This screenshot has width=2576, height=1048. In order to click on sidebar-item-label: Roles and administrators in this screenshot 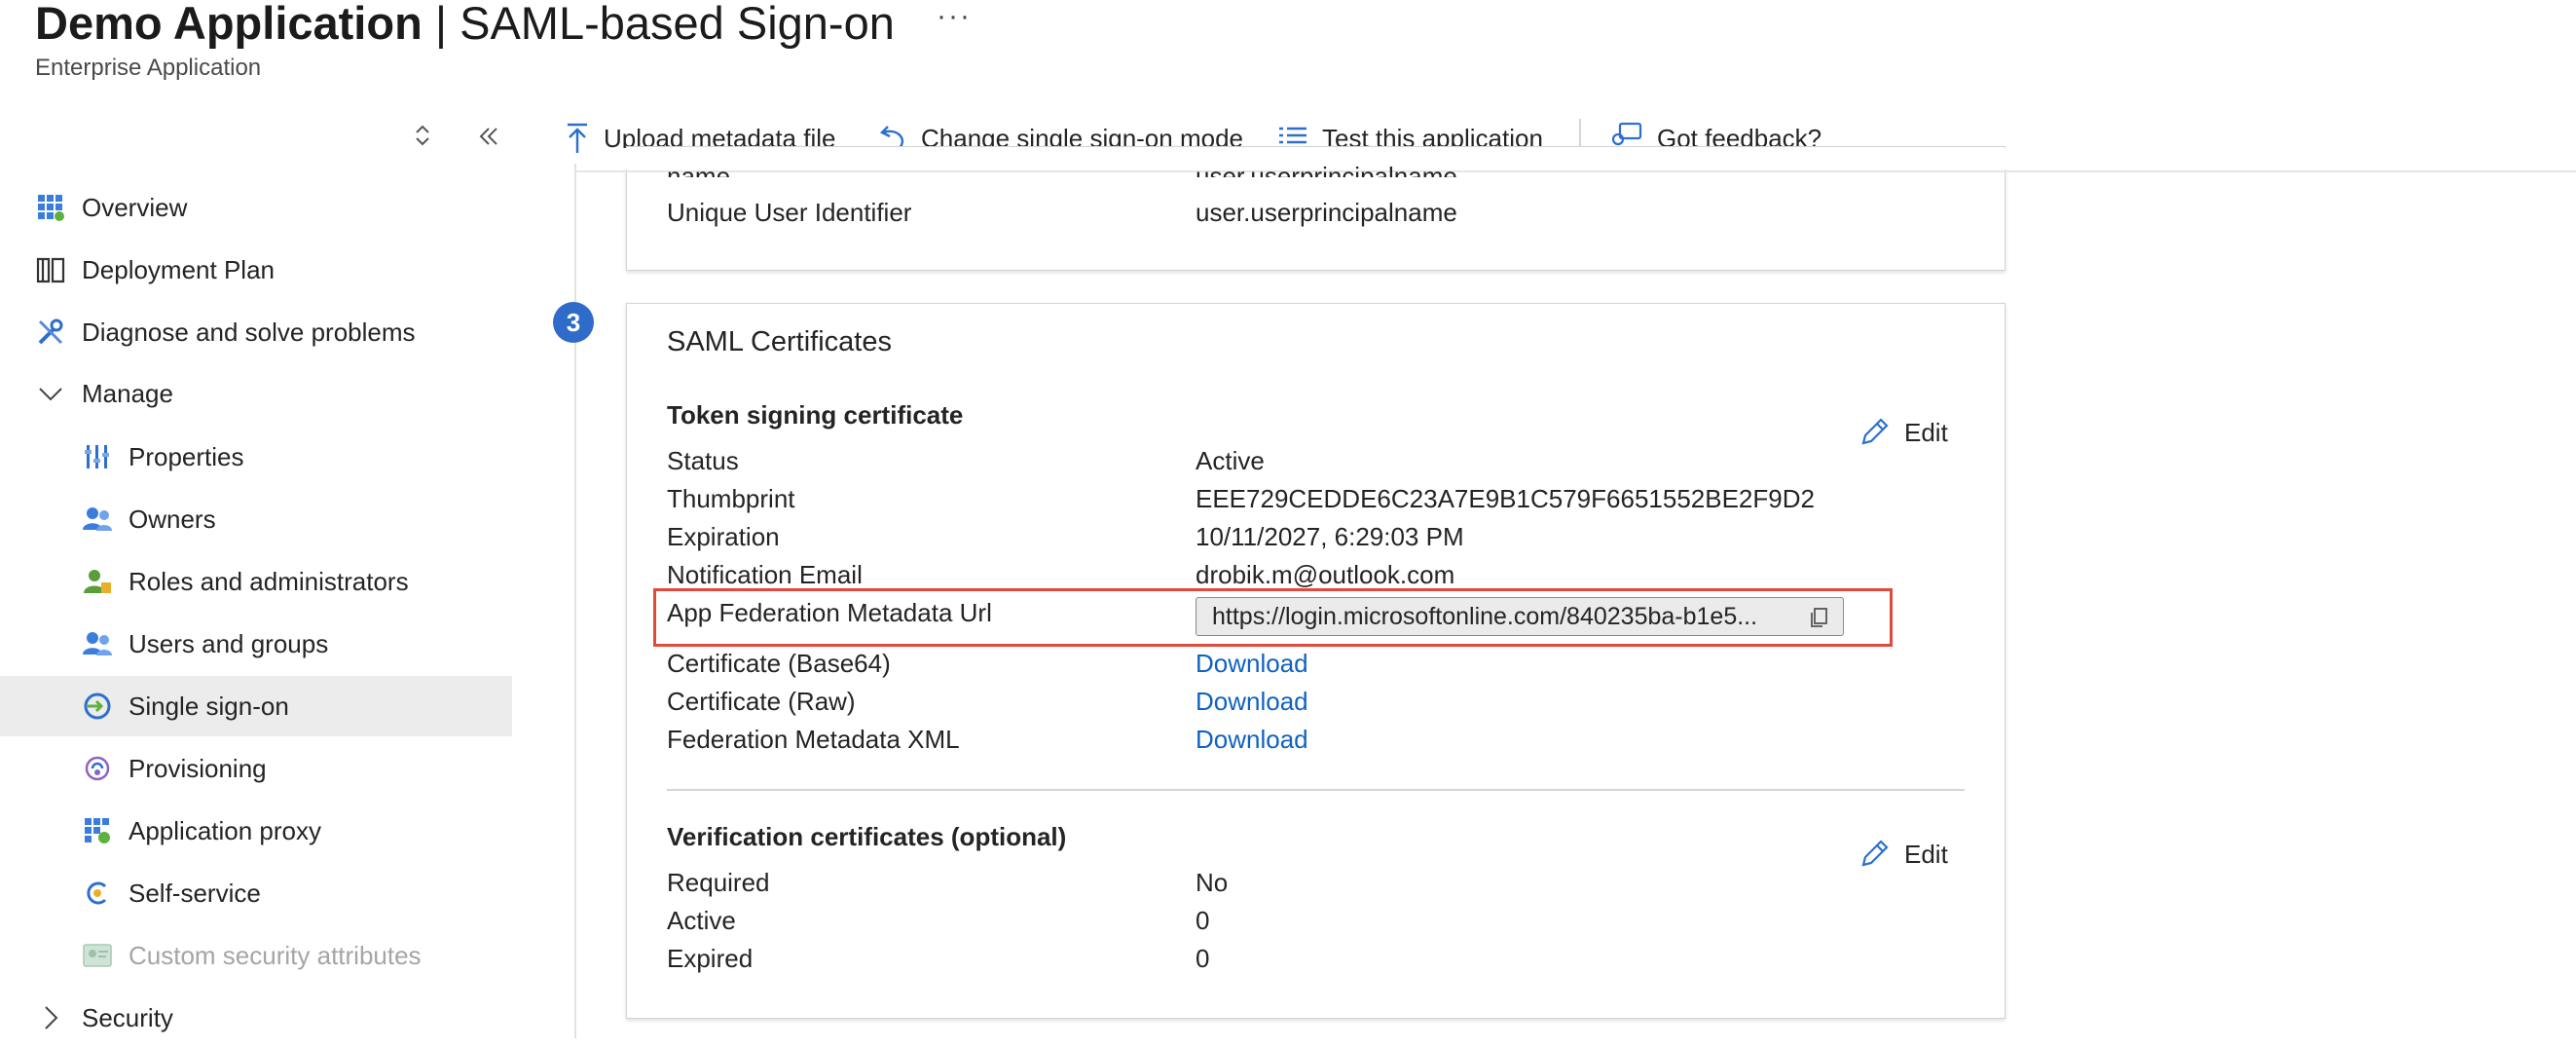, I will do `click(269, 581)`.